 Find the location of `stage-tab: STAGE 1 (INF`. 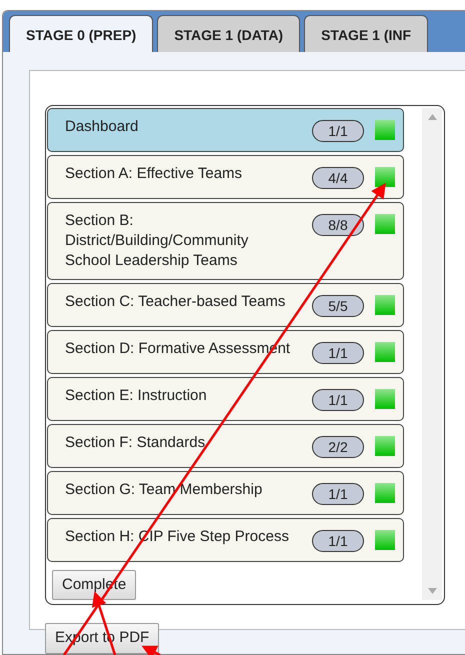

stage-tab: STAGE 1 (INF is located at coordinates (366, 33).